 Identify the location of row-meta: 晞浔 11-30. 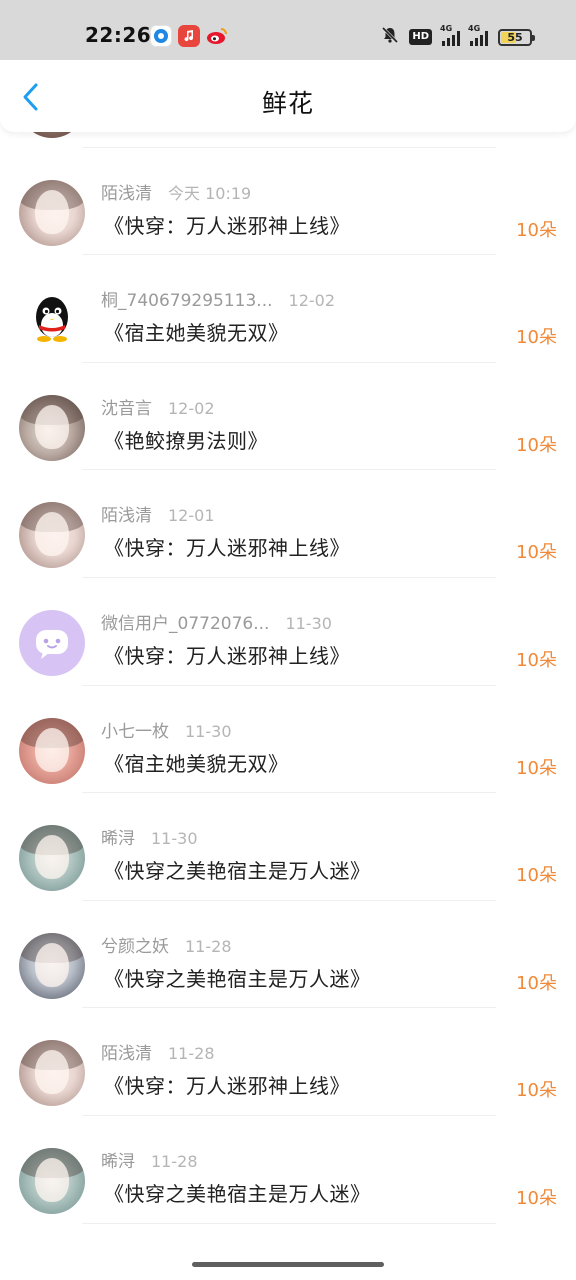
(149, 836).